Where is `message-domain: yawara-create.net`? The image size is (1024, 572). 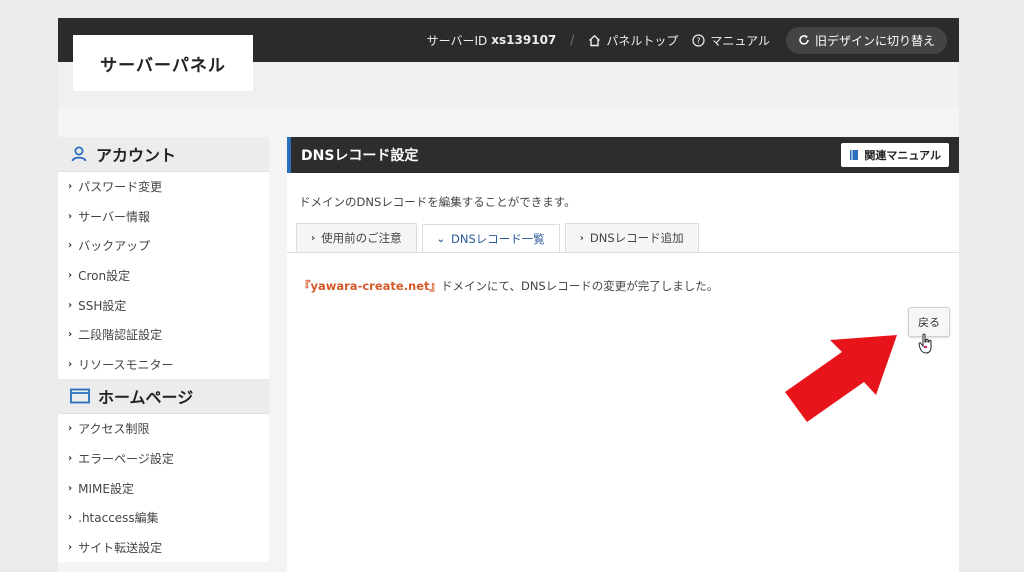
message-domain: yawara-create.net is located at coordinates (370, 286).